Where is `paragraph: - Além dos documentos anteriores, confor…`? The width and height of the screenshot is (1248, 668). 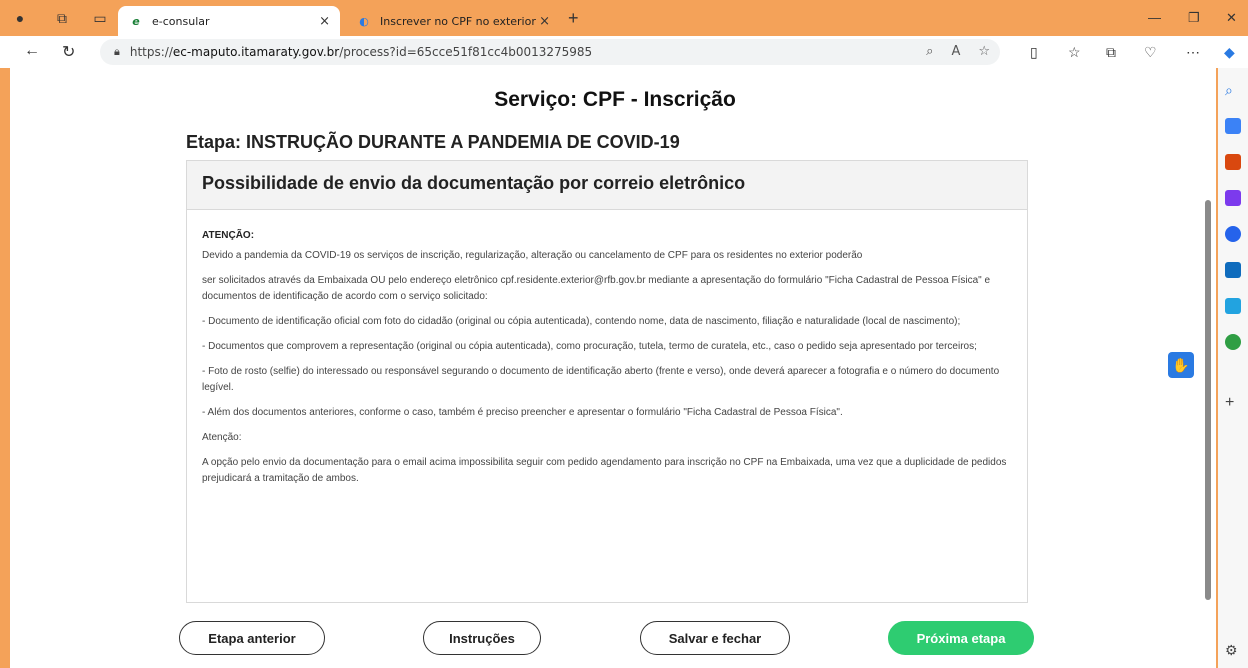
paragraph: - Além dos documentos anteriores, confor… is located at coordinates (522, 412).